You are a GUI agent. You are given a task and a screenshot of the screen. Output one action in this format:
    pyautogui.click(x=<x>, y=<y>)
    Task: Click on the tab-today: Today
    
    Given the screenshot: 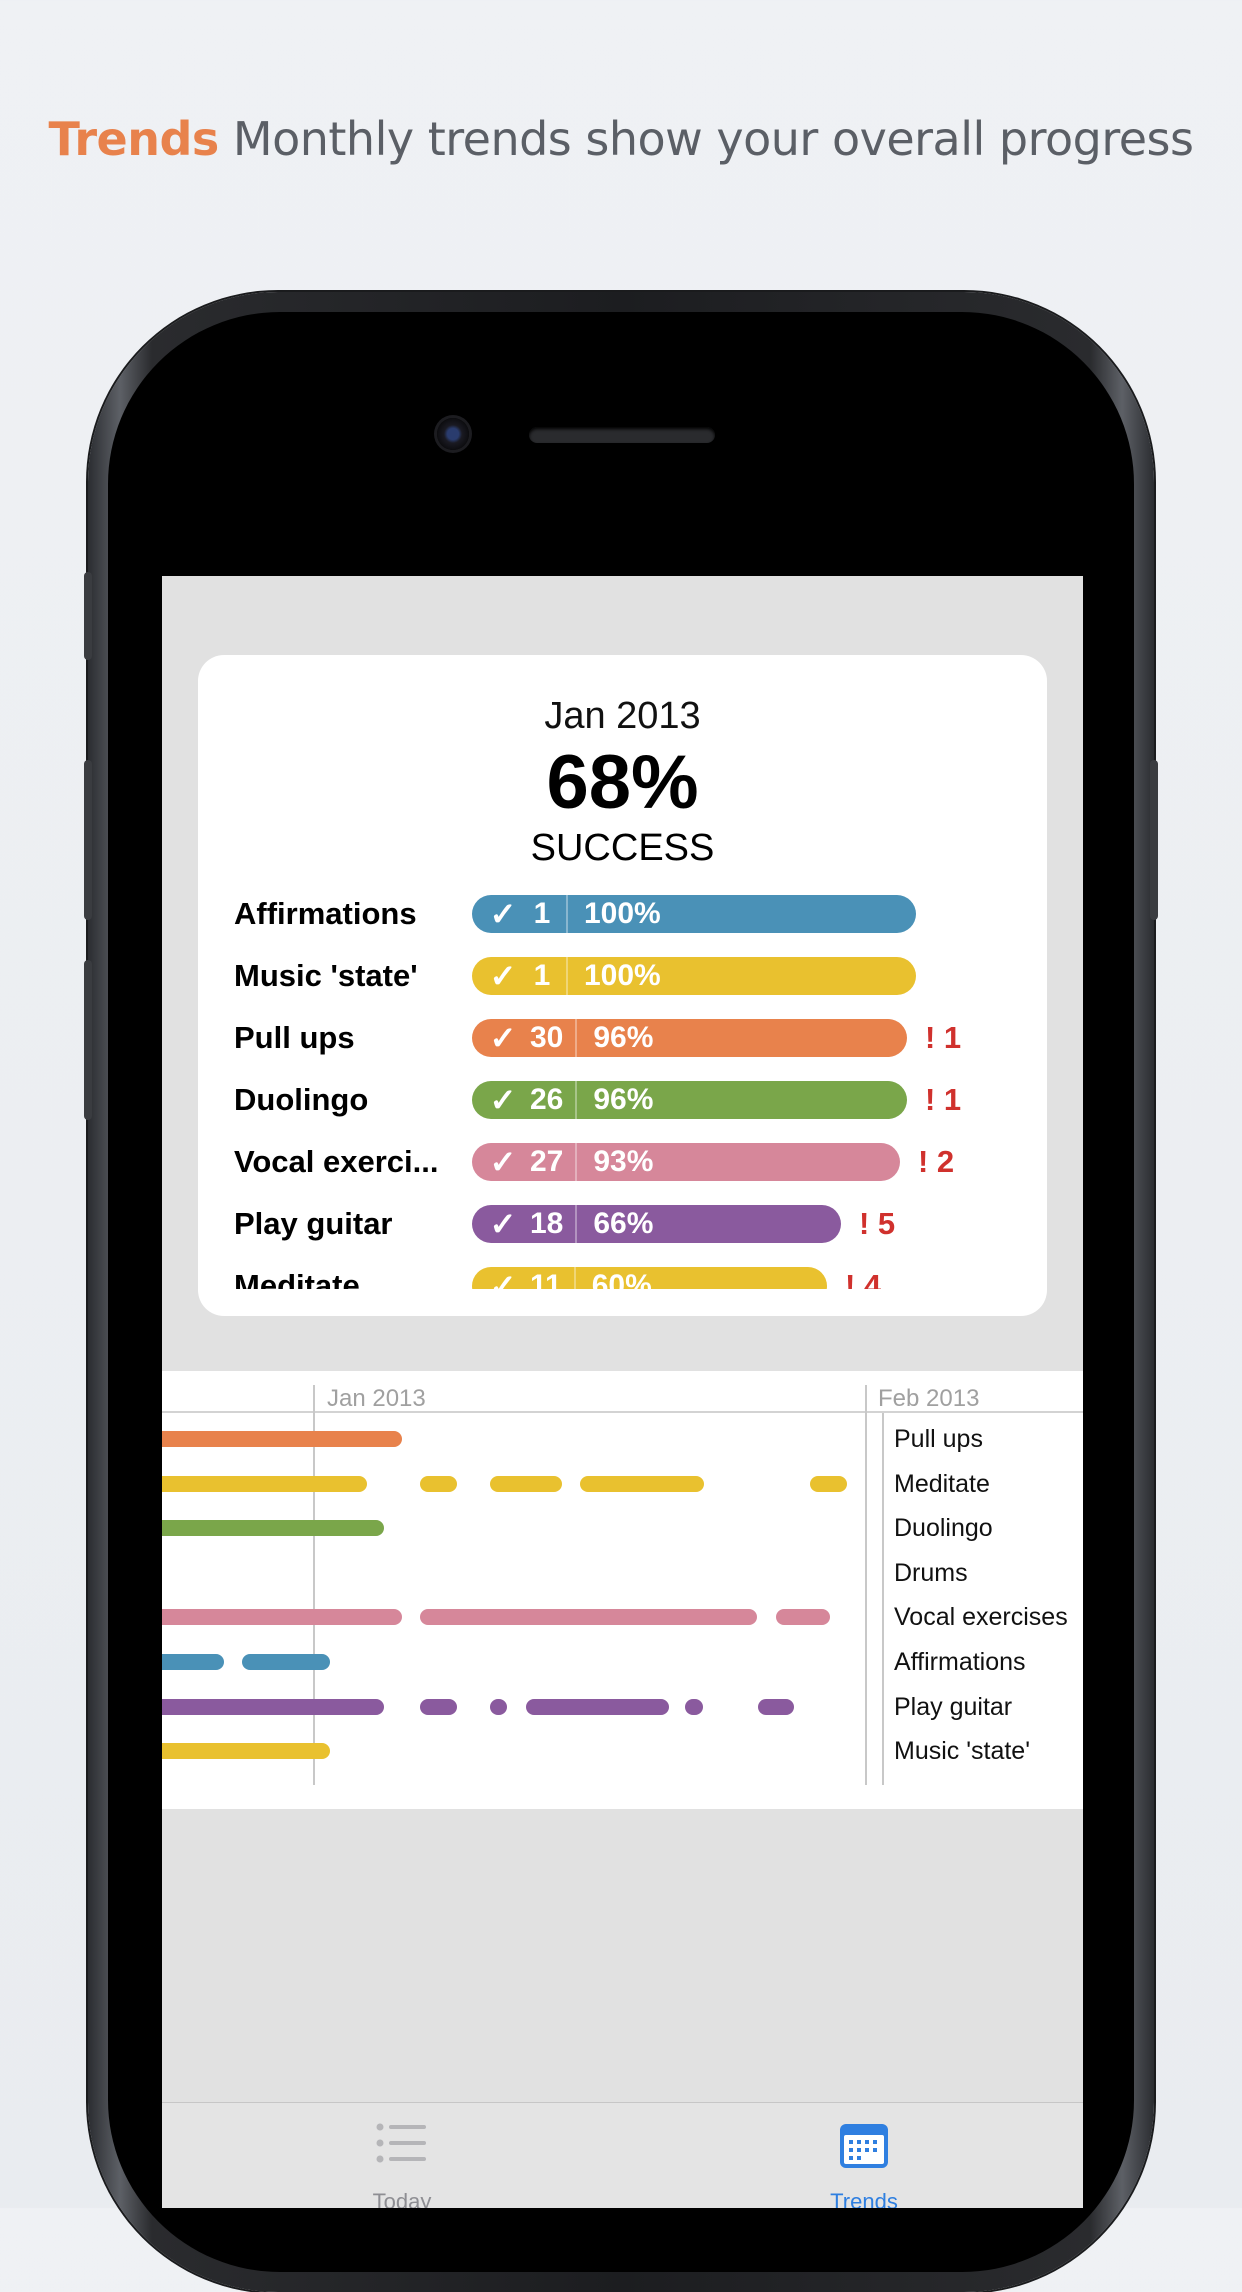 What is the action you would take?
    pyautogui.click(x=402, y=2155)
    